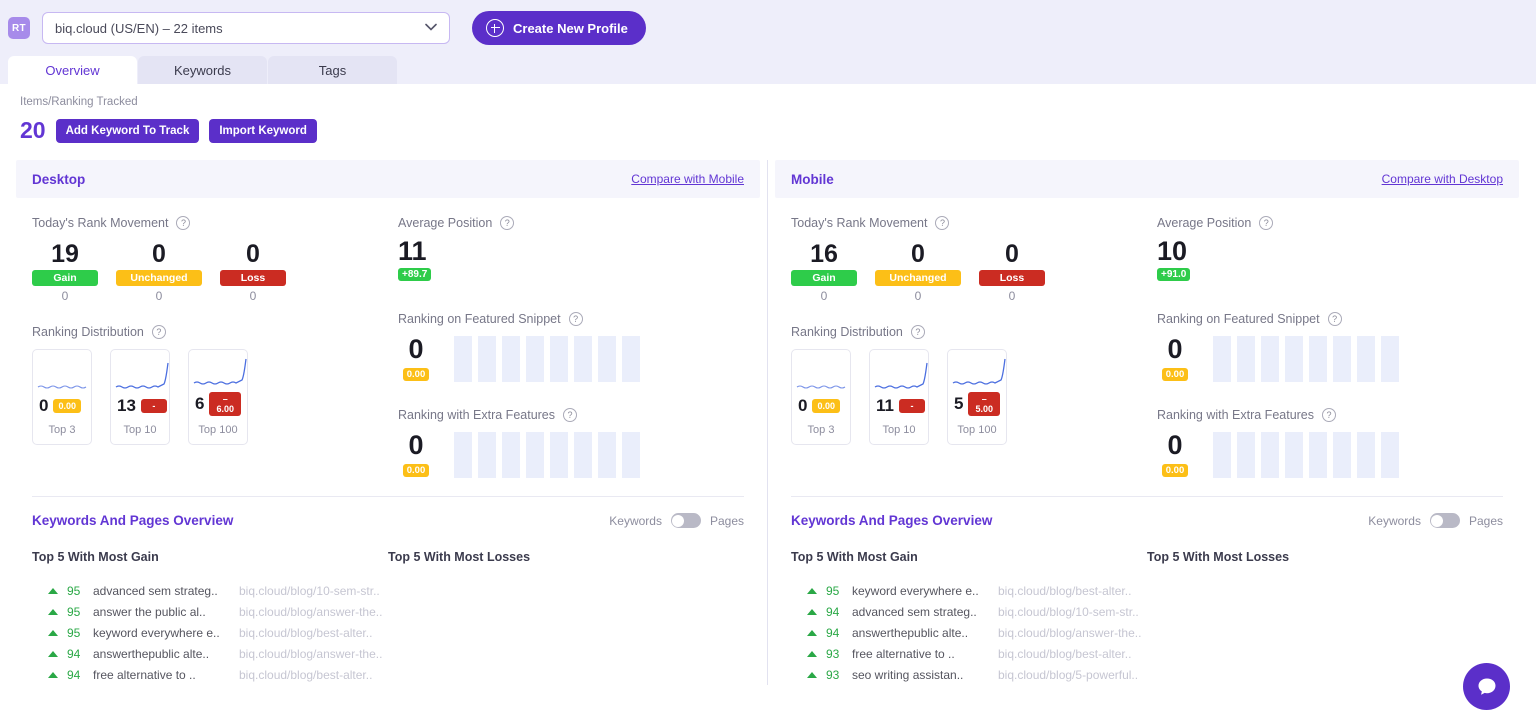 This screenshot has width=1536, height=724. I want to click on distribution-card-top100: 6 –6.00 Top 100, so click(218, 397).